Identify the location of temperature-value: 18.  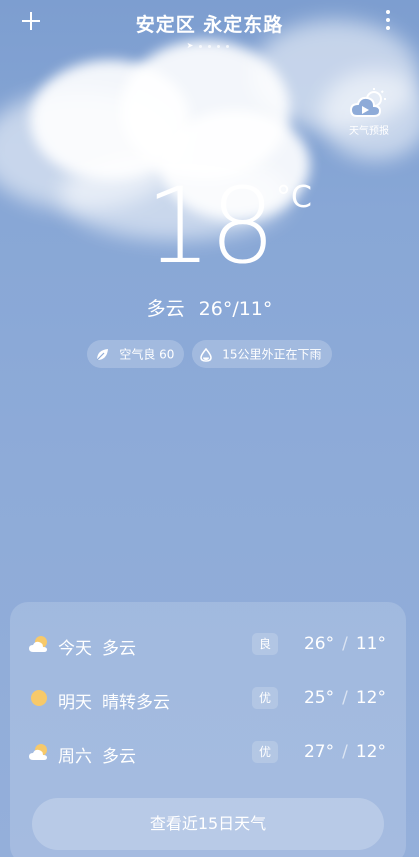
(210, 226).